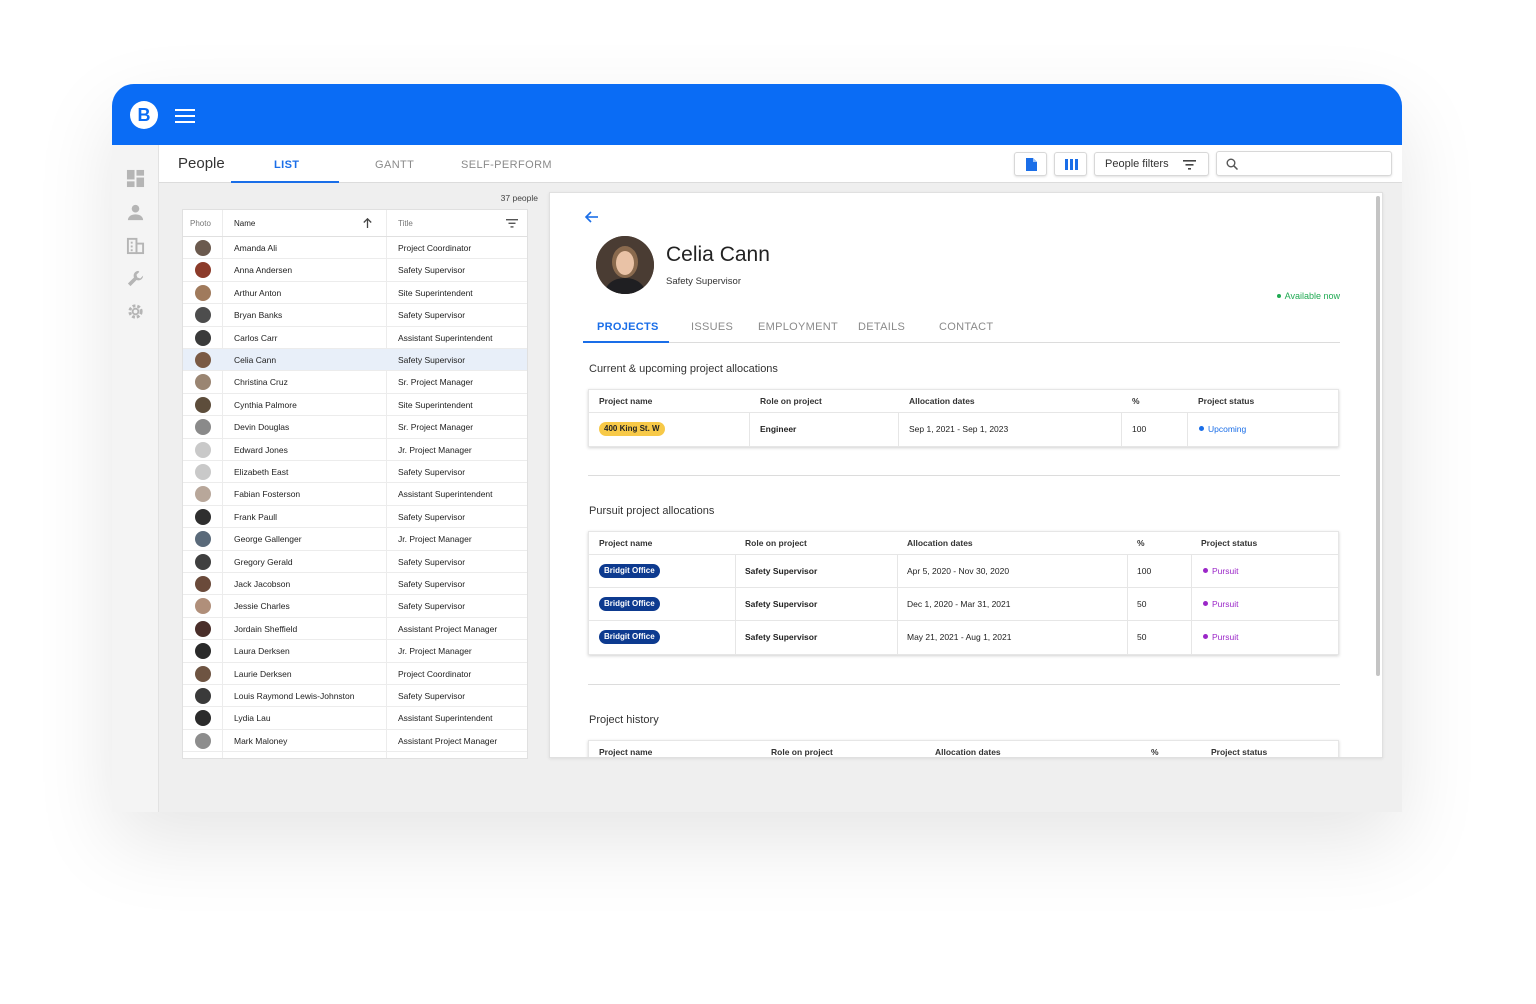 The height and width of the screenshot is (1004, 1536). Describe the element at coordinates (201, 163) in the screenshot. I see `page-title: People` at that location.